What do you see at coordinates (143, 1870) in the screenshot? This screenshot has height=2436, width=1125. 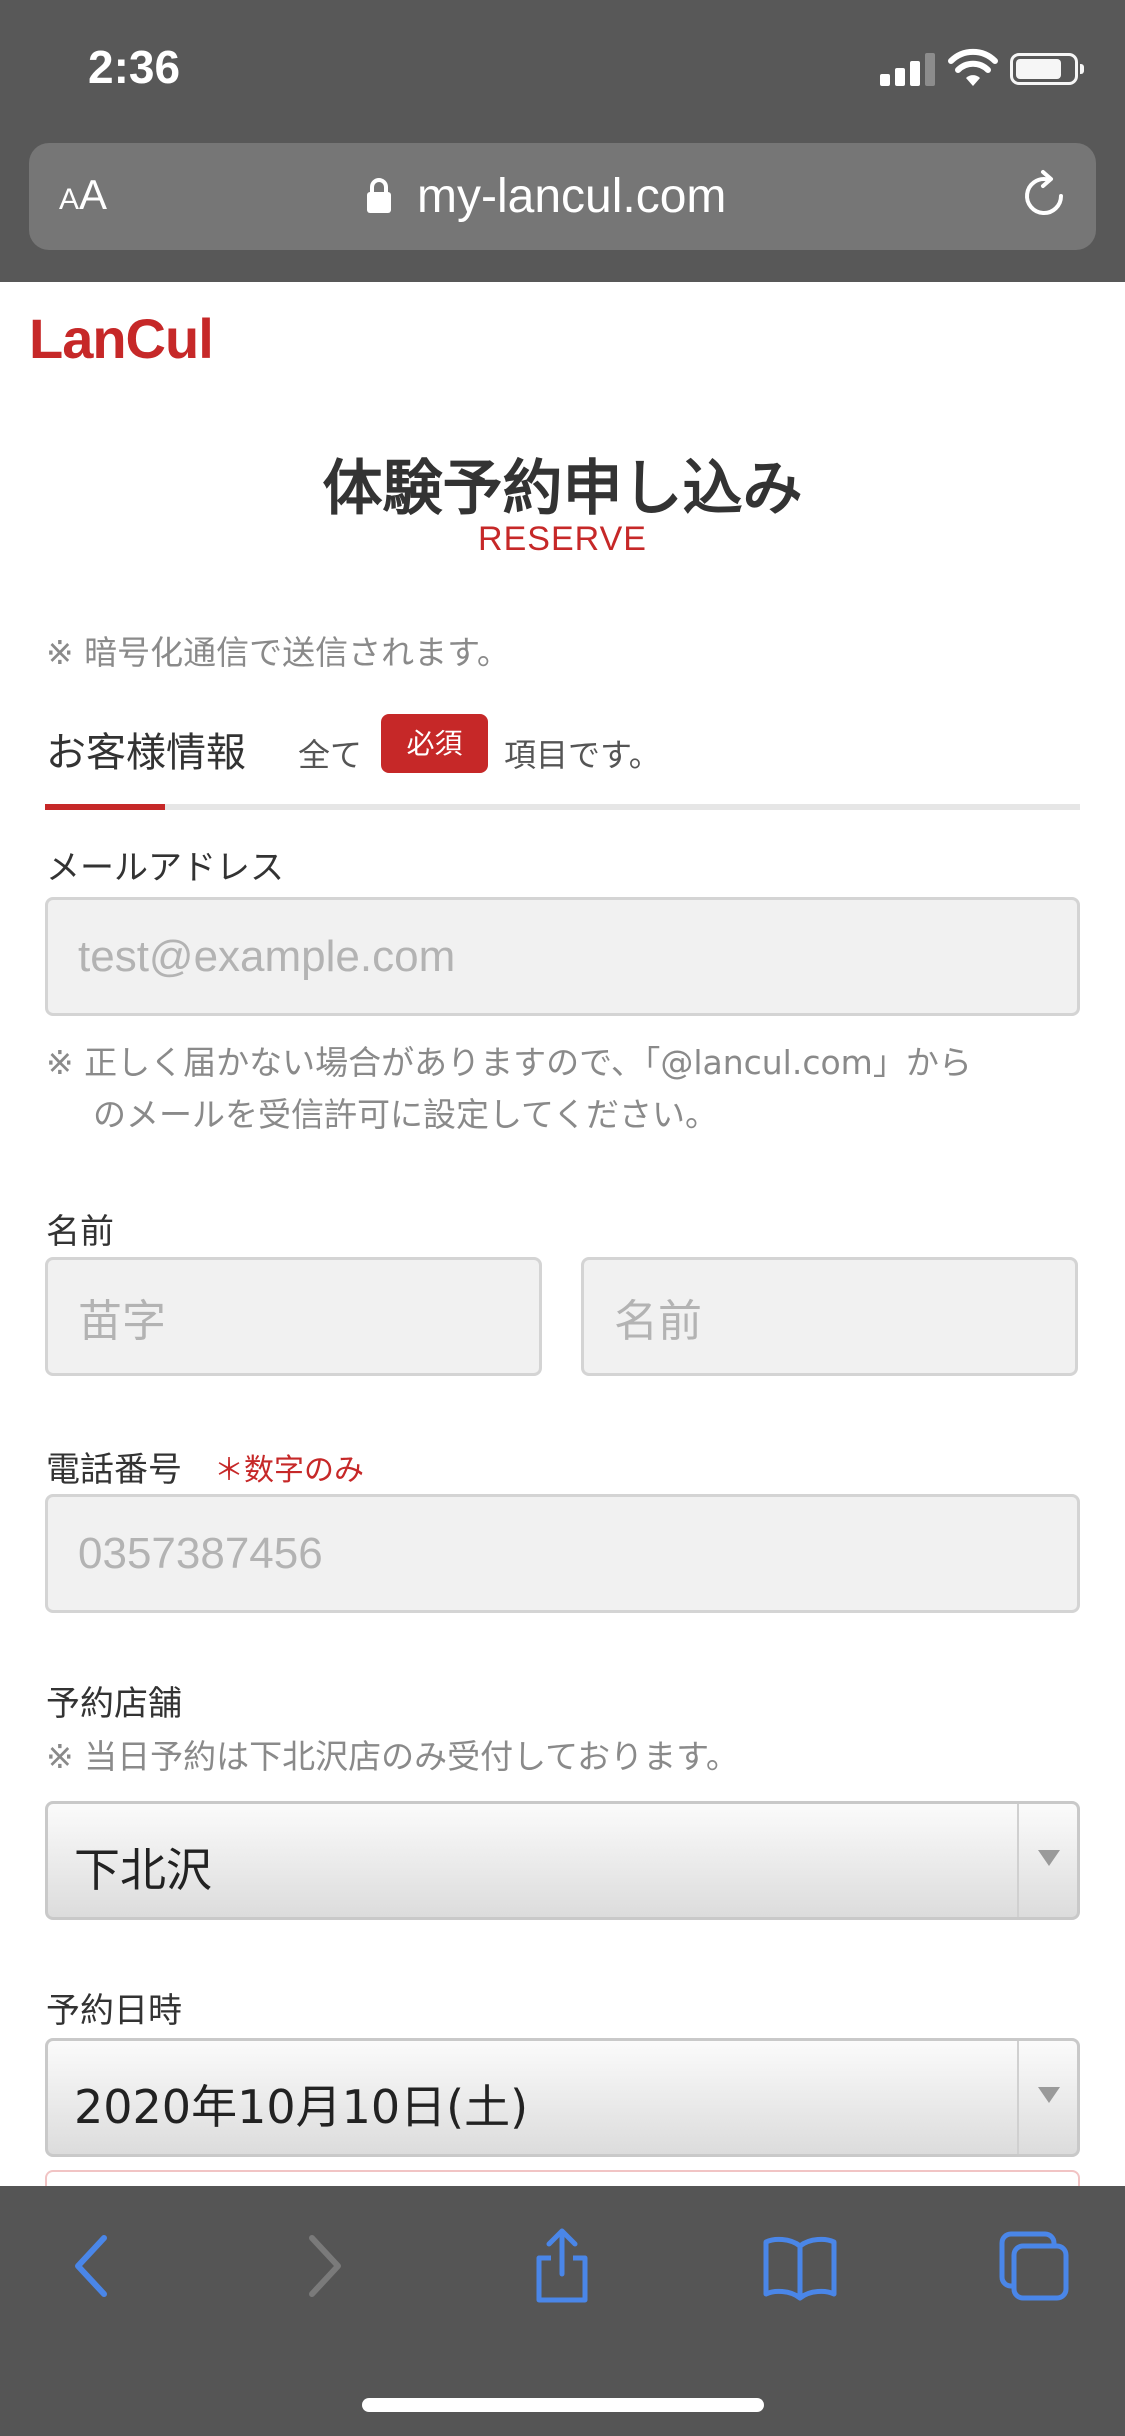 I see `store-select-value: 下北沢` at bounding box center [143, 1870].